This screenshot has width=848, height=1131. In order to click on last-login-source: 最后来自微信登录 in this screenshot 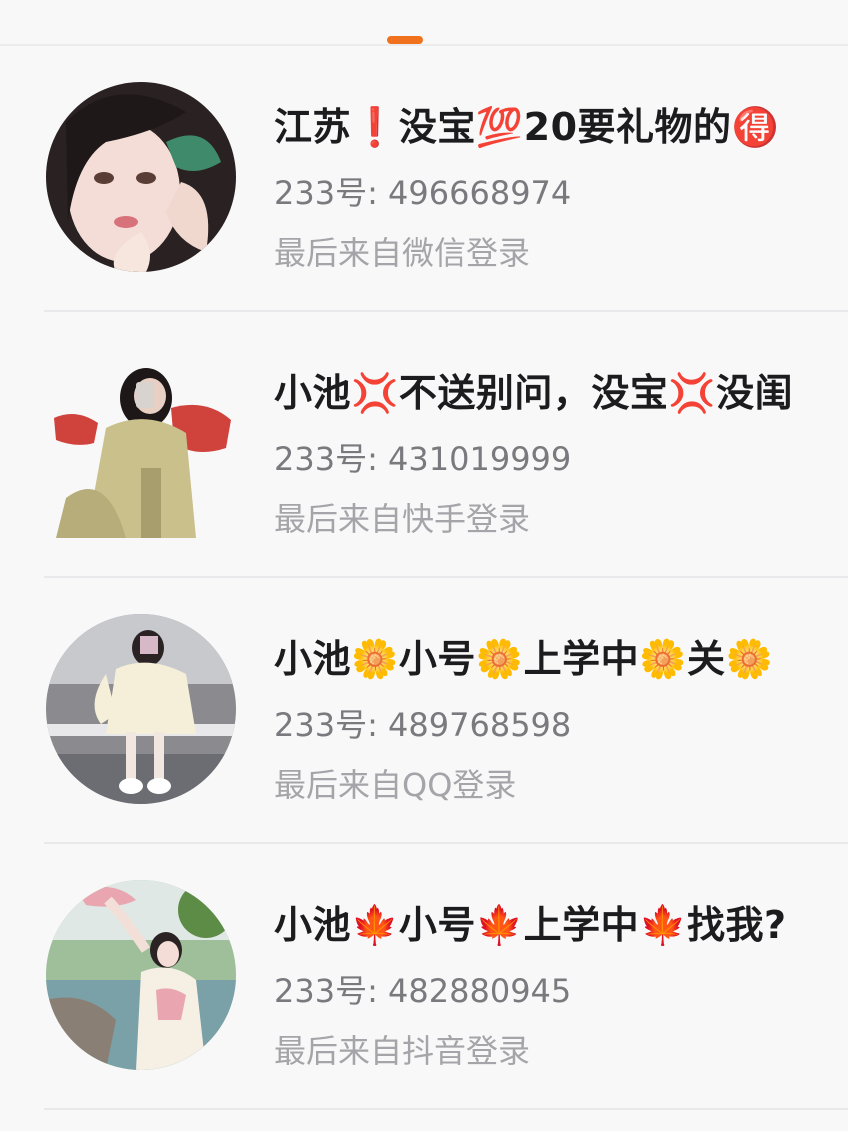, I will do `click(402, 253)`.